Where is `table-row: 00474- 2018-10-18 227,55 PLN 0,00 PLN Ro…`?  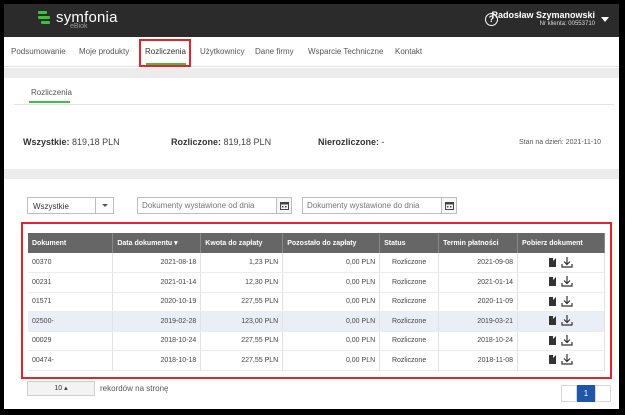
table-row: 00474- 2018-10-18 227,55 PLN 0,00 PLN Ro… is located at coordinates (316, 360).